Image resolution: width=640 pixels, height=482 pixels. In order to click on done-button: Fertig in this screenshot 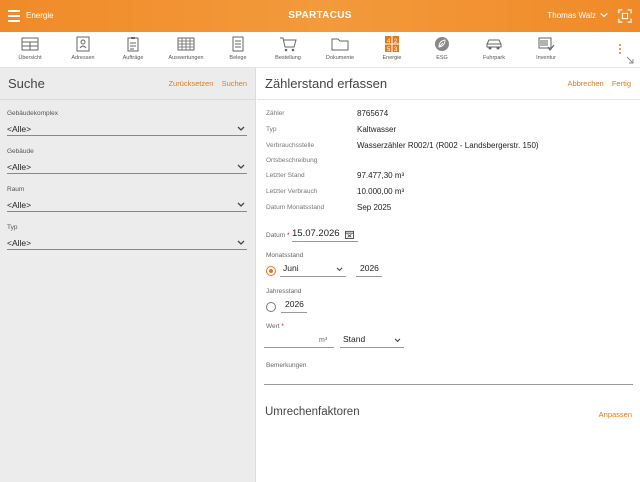, I will do `click(621, 83)`.